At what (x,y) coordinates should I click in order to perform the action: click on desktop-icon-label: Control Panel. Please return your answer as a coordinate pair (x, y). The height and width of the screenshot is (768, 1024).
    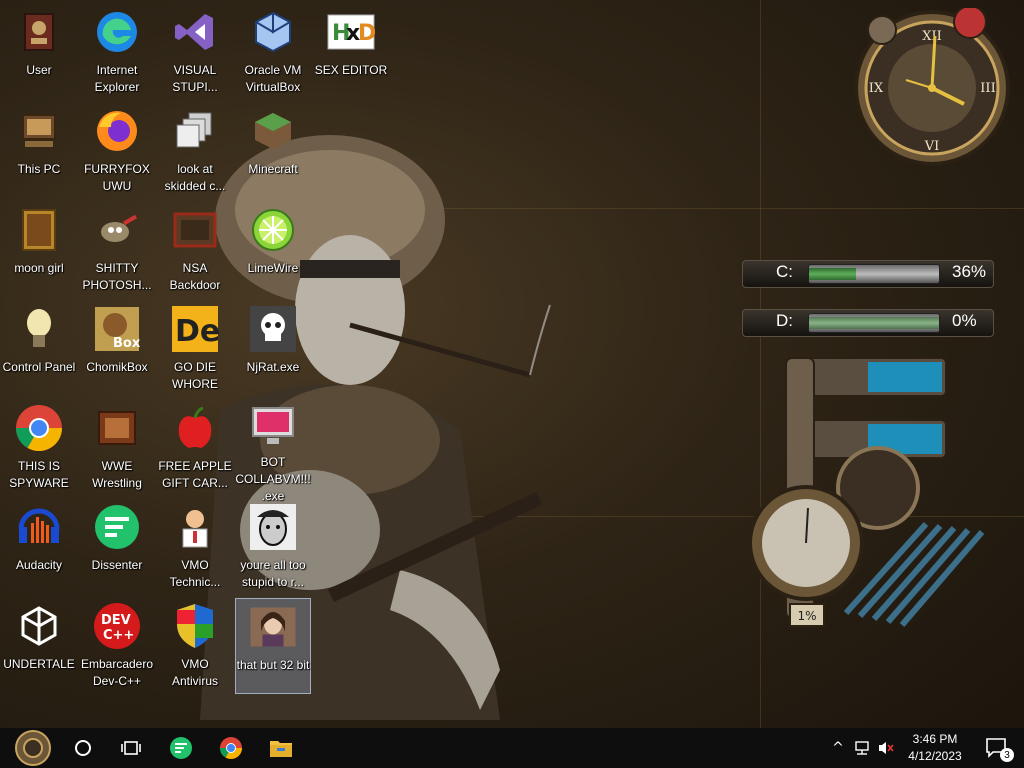
    Looking at the image, I should click on (39, 367).